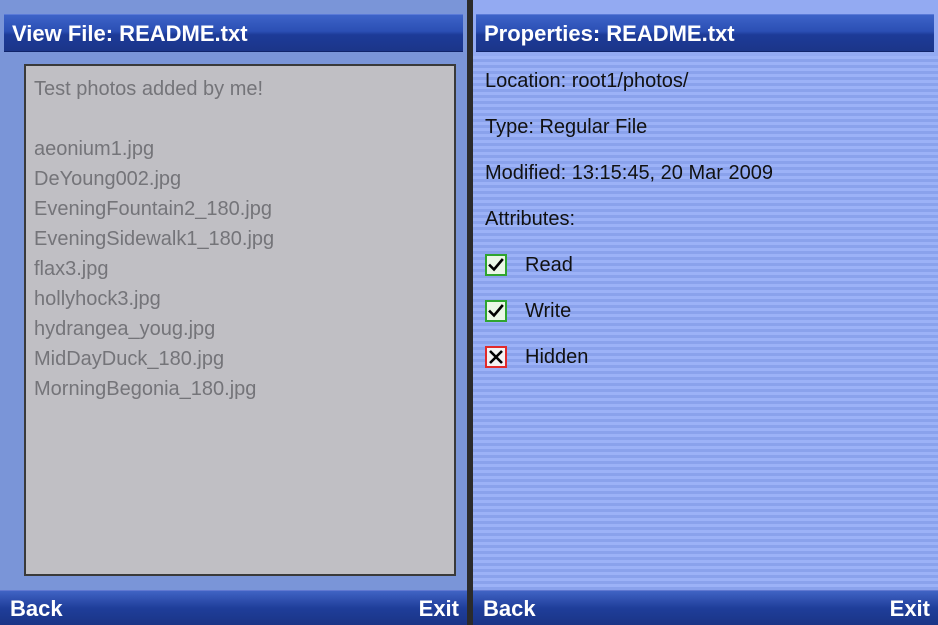 Image resolution: width=938 pixels, height=625 pixels. I want to click on write-checkbox, so click(496, 311).